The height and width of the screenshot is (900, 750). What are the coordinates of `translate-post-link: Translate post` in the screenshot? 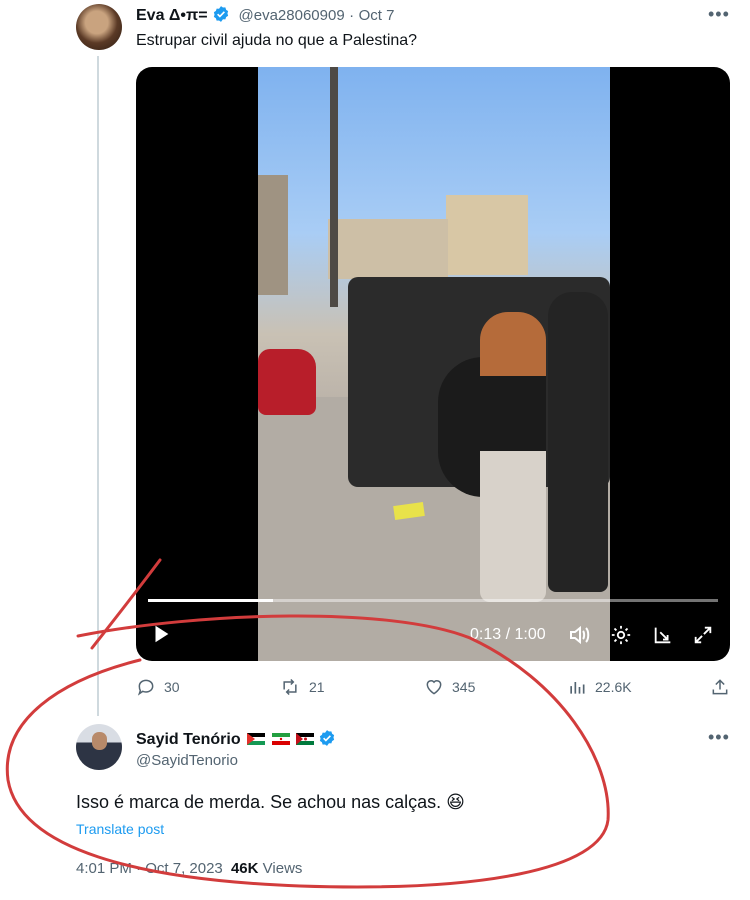 It's located at (120, 829).